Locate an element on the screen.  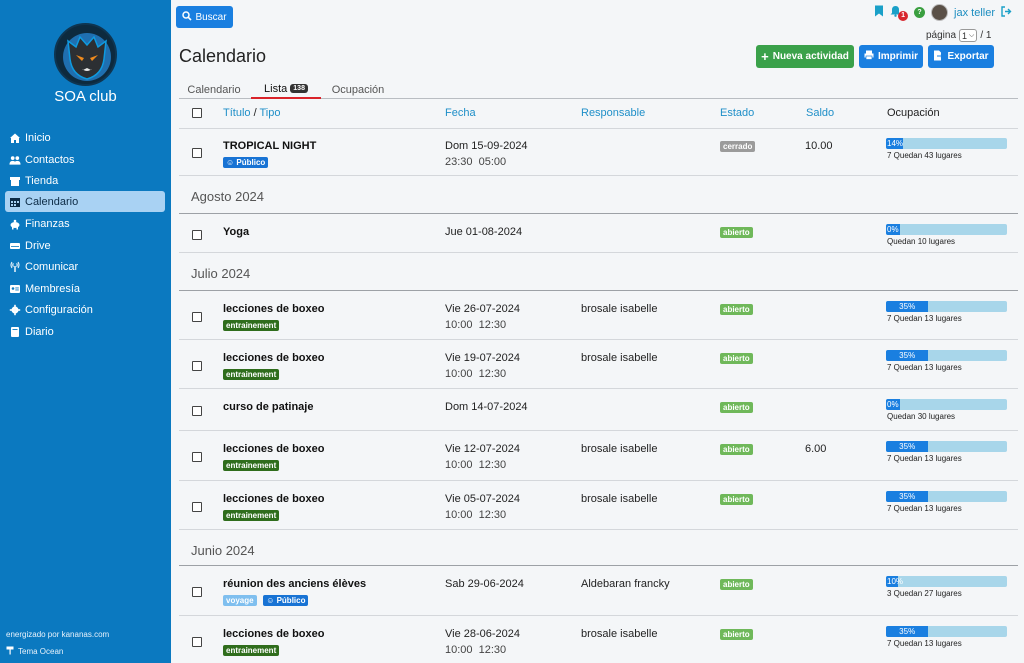
occupancy-bar: 14% is located at coordinates (946, 143).